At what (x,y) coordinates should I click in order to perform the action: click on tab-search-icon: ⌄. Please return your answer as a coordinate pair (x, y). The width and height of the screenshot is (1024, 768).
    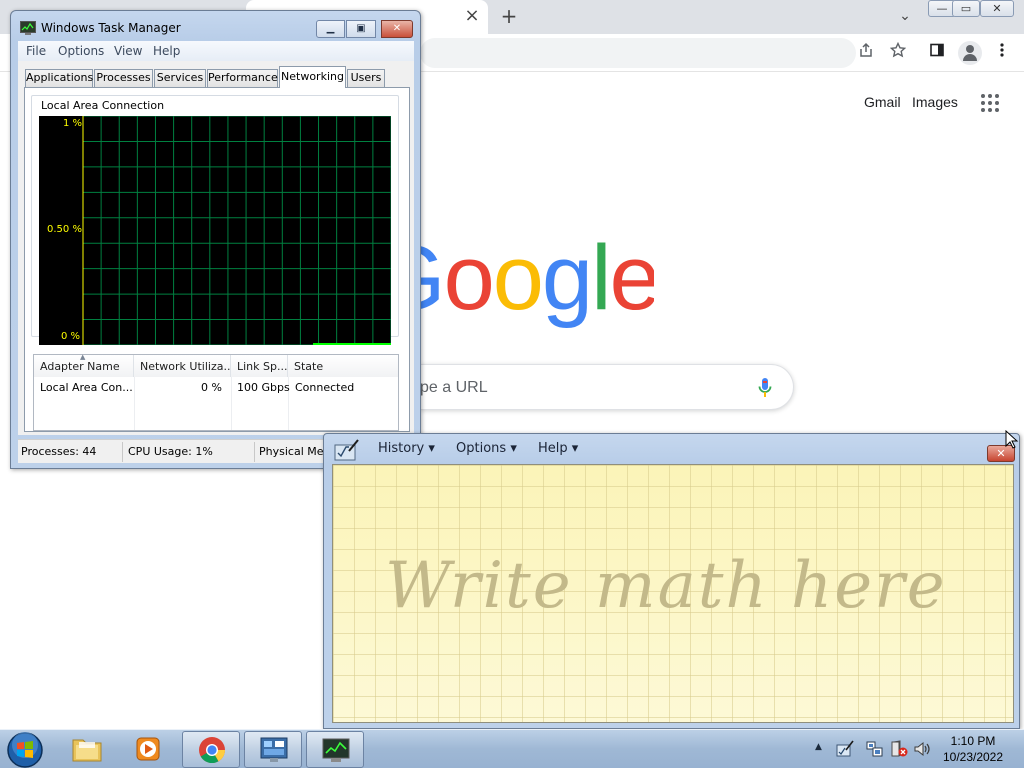
    Looking at the image, I should click on (905, 16).